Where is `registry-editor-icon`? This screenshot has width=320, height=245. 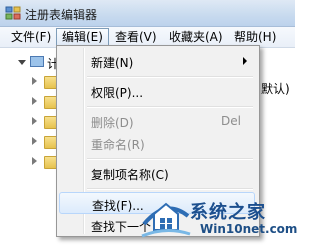 registry-editor-icon is located at coordinates (13, 13).